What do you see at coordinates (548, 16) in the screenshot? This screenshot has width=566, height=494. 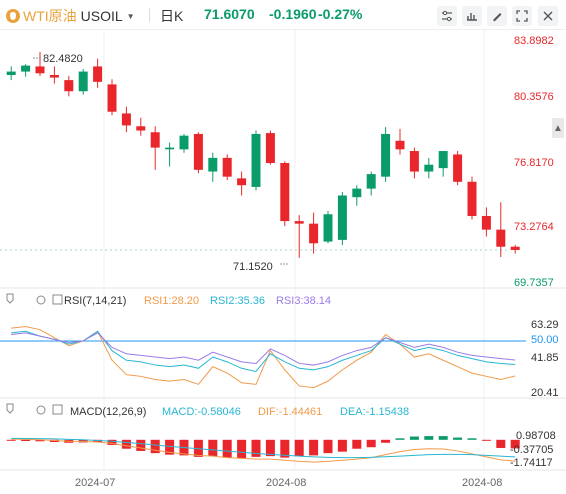 I see `close-icon` at bounding box center [548, 16].